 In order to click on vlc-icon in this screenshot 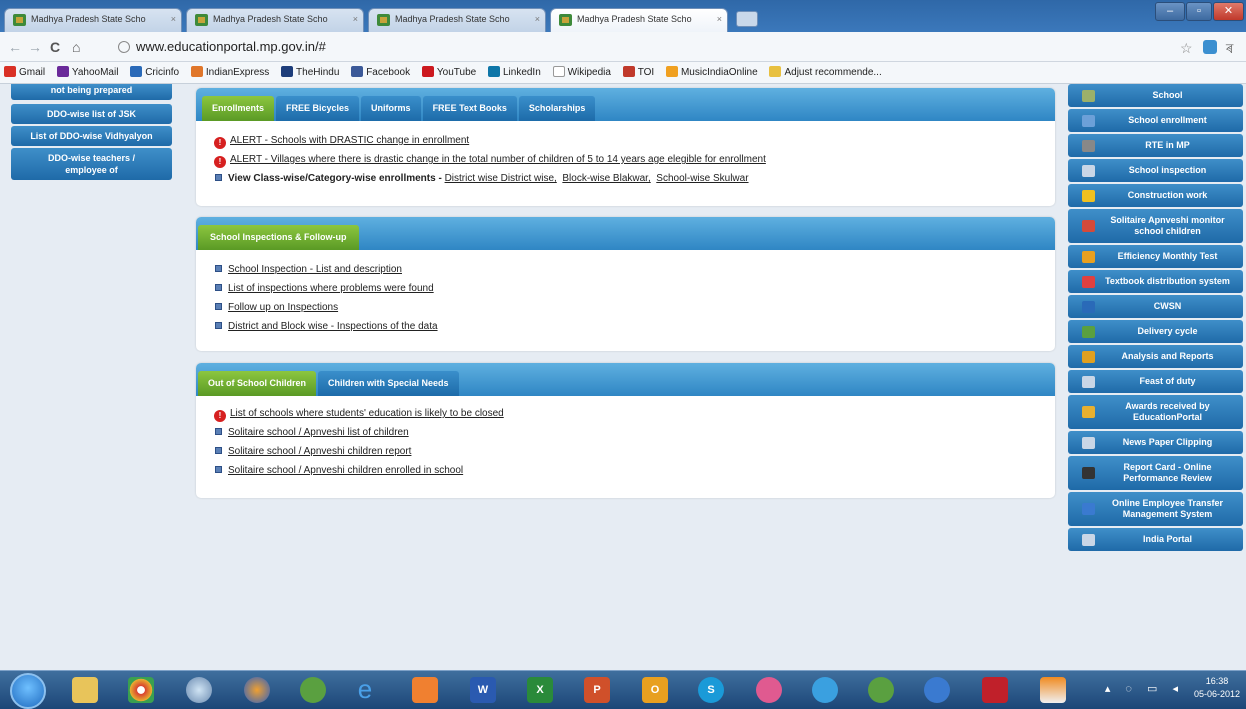, I will do `click(1053, 690)`.